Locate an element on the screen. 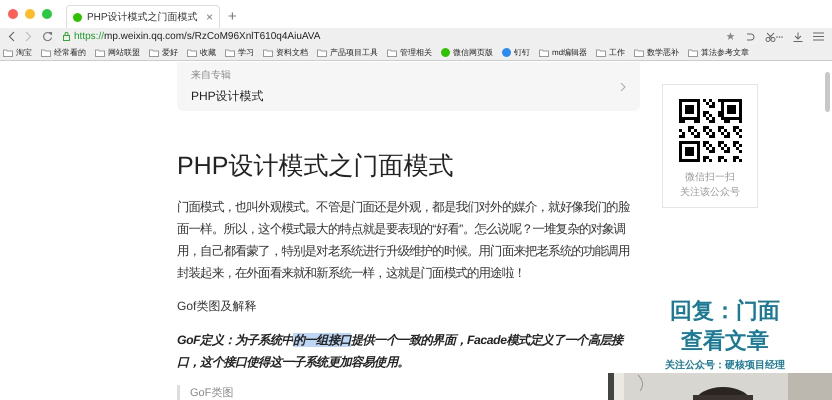  bookmark-item: 管理相关 is located at coordinates (409, 52).